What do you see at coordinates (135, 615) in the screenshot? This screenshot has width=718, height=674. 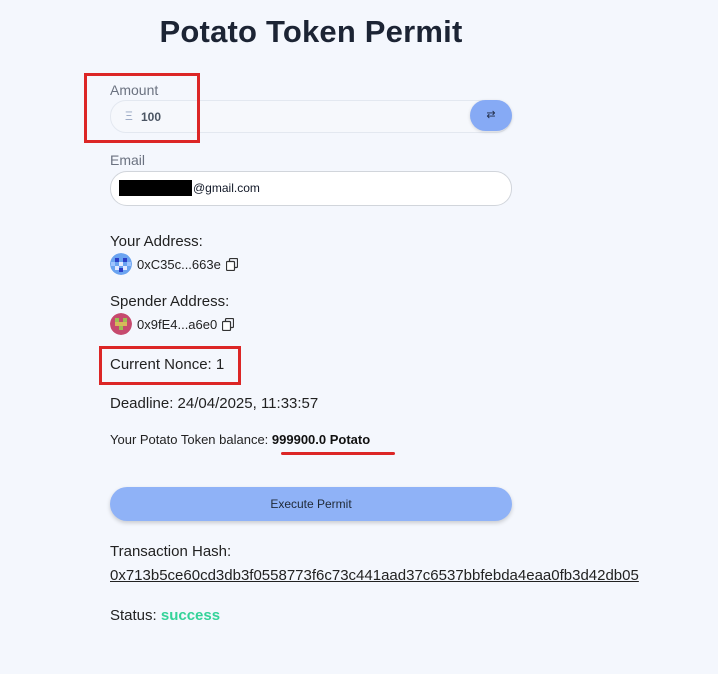 I see `status-label: Status:` at bounding box center [135, 615].